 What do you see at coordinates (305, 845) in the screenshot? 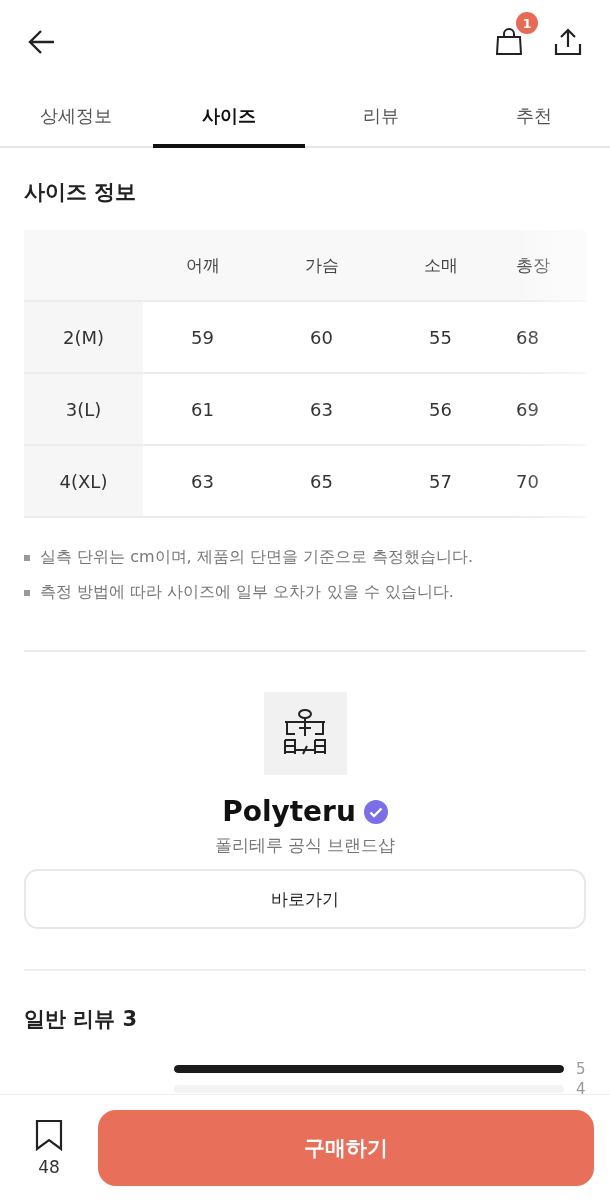
I see `brand-subtitle: 폴리테루 공식 브랜드샵` at bounding box center [305, 845].